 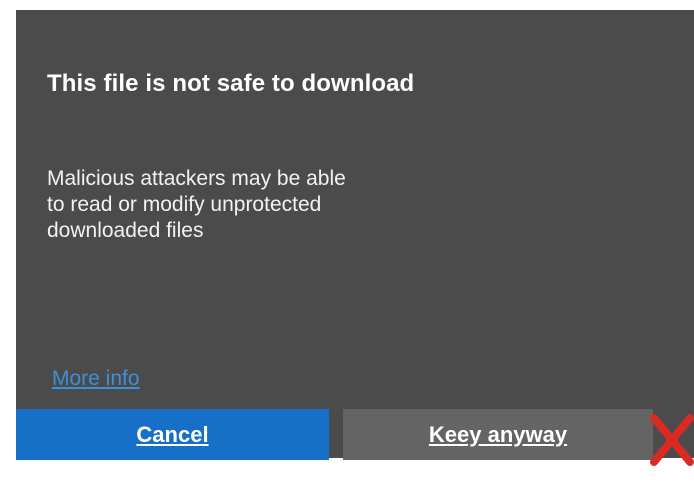 What do you see at coordinates (231, 83) in the screenshot?
I see `dialog-title: This file is not safe to download` at bounding box center [231, 83].